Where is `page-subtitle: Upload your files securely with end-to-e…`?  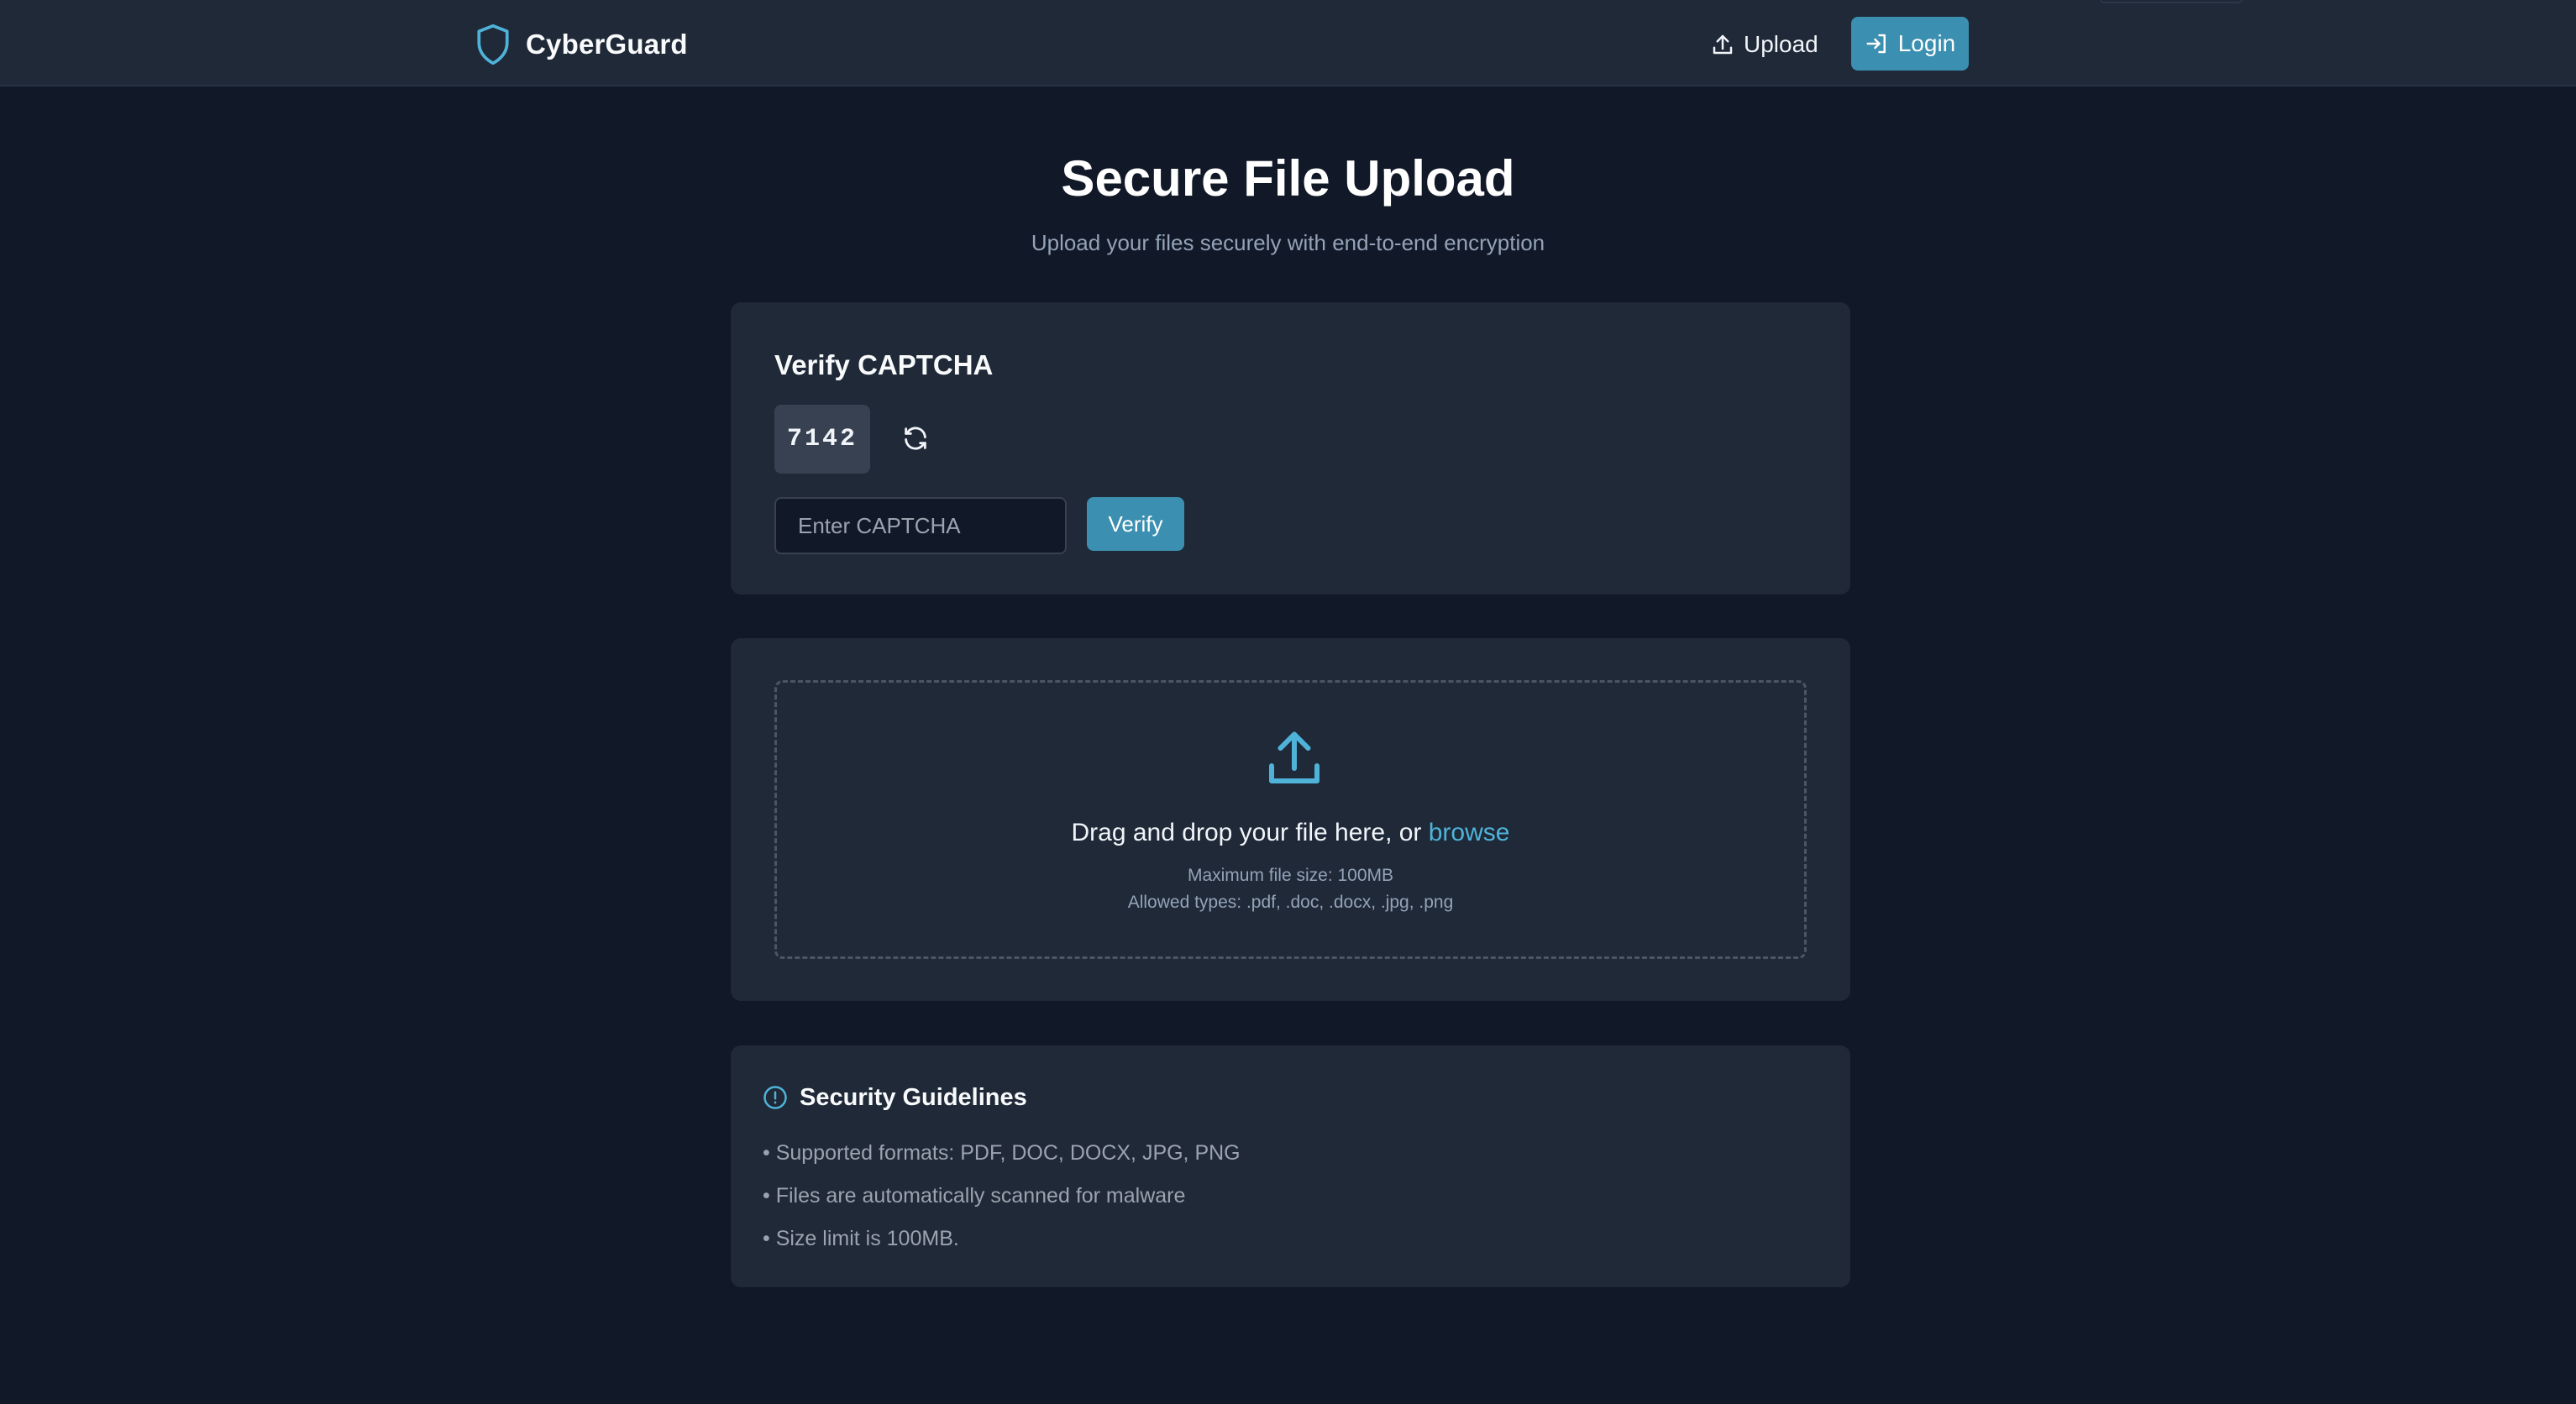
page-subtitle: Upload your files securely with end-to-e… is located at coordinates (1288, 242).